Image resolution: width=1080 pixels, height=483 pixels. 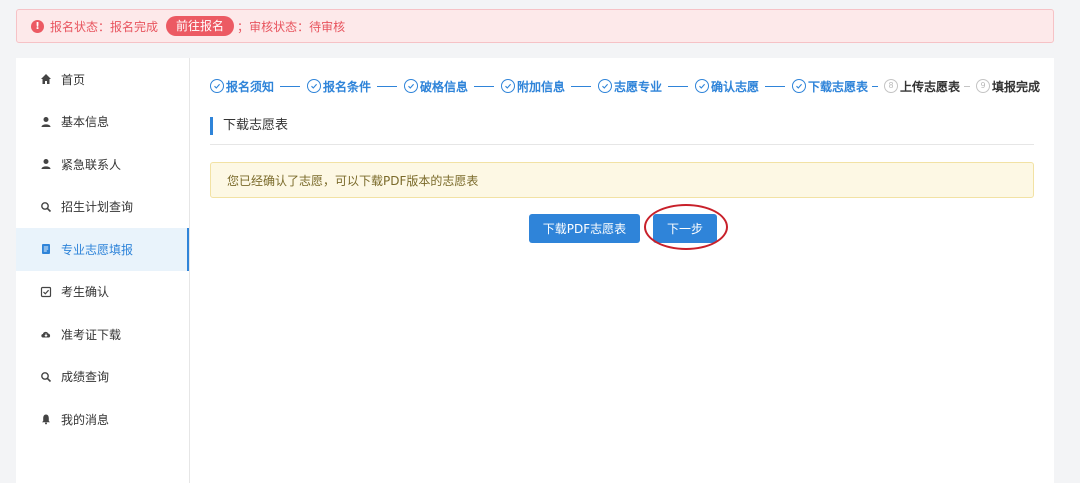 I want to click on step-download-form: 下载志愿表, so click(x=830, y=86).